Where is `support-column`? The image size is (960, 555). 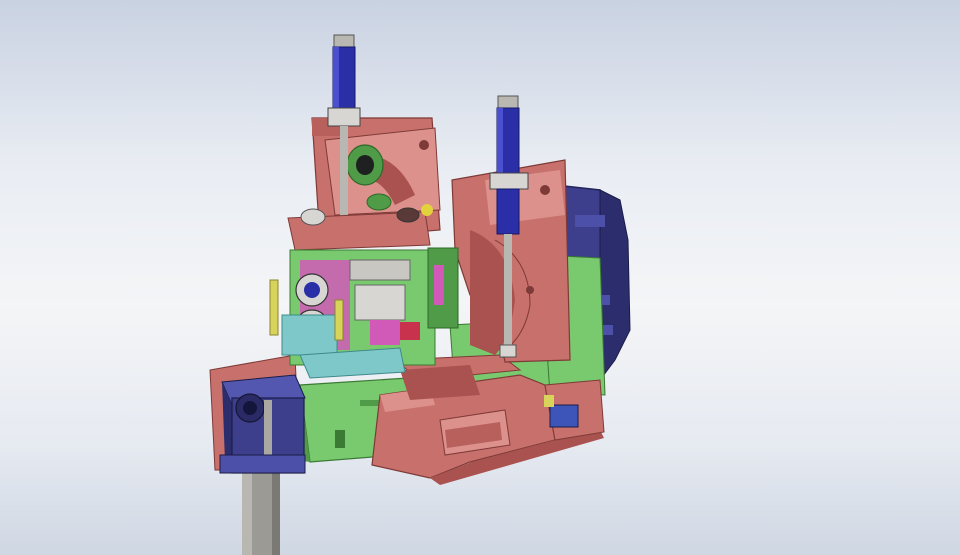 support-column is located at coordinates (261, 512).